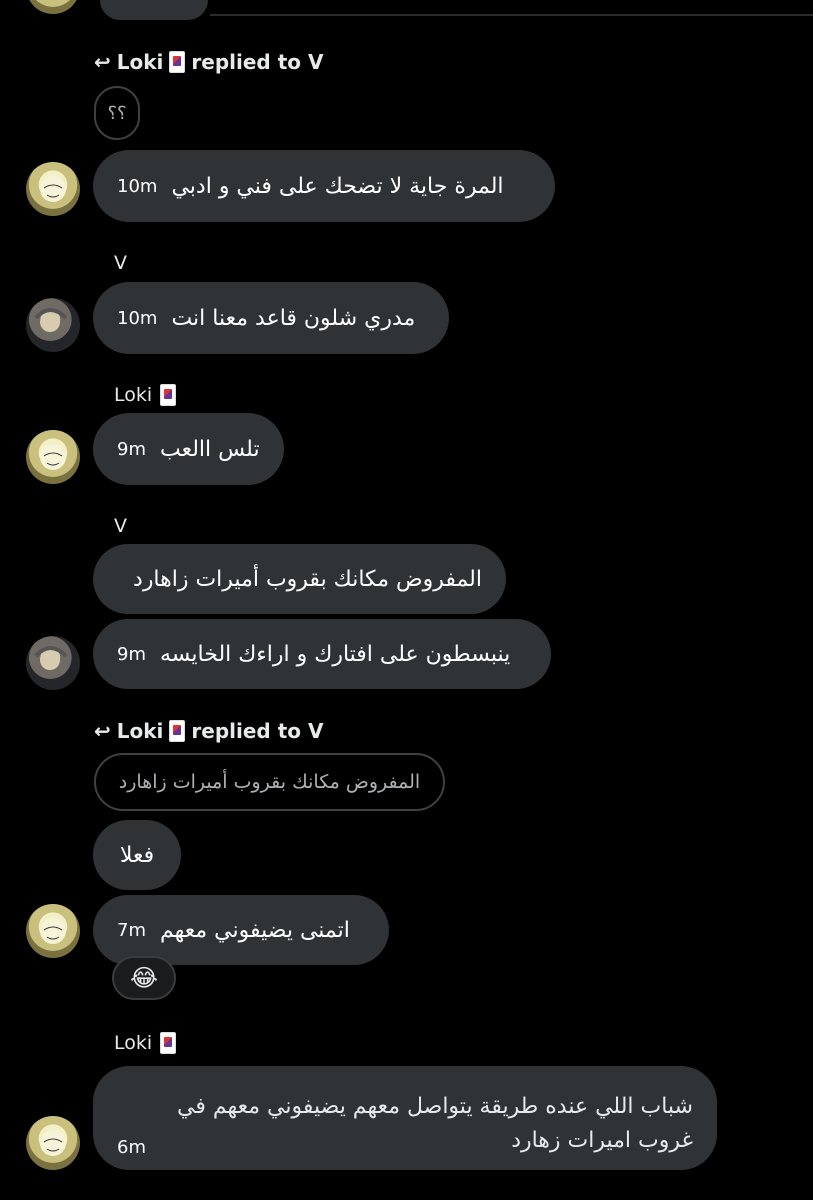 This screenshot has height=1200, width=813. I want to click on message-bubble: 9m تلس االعب, so click(188, 449).